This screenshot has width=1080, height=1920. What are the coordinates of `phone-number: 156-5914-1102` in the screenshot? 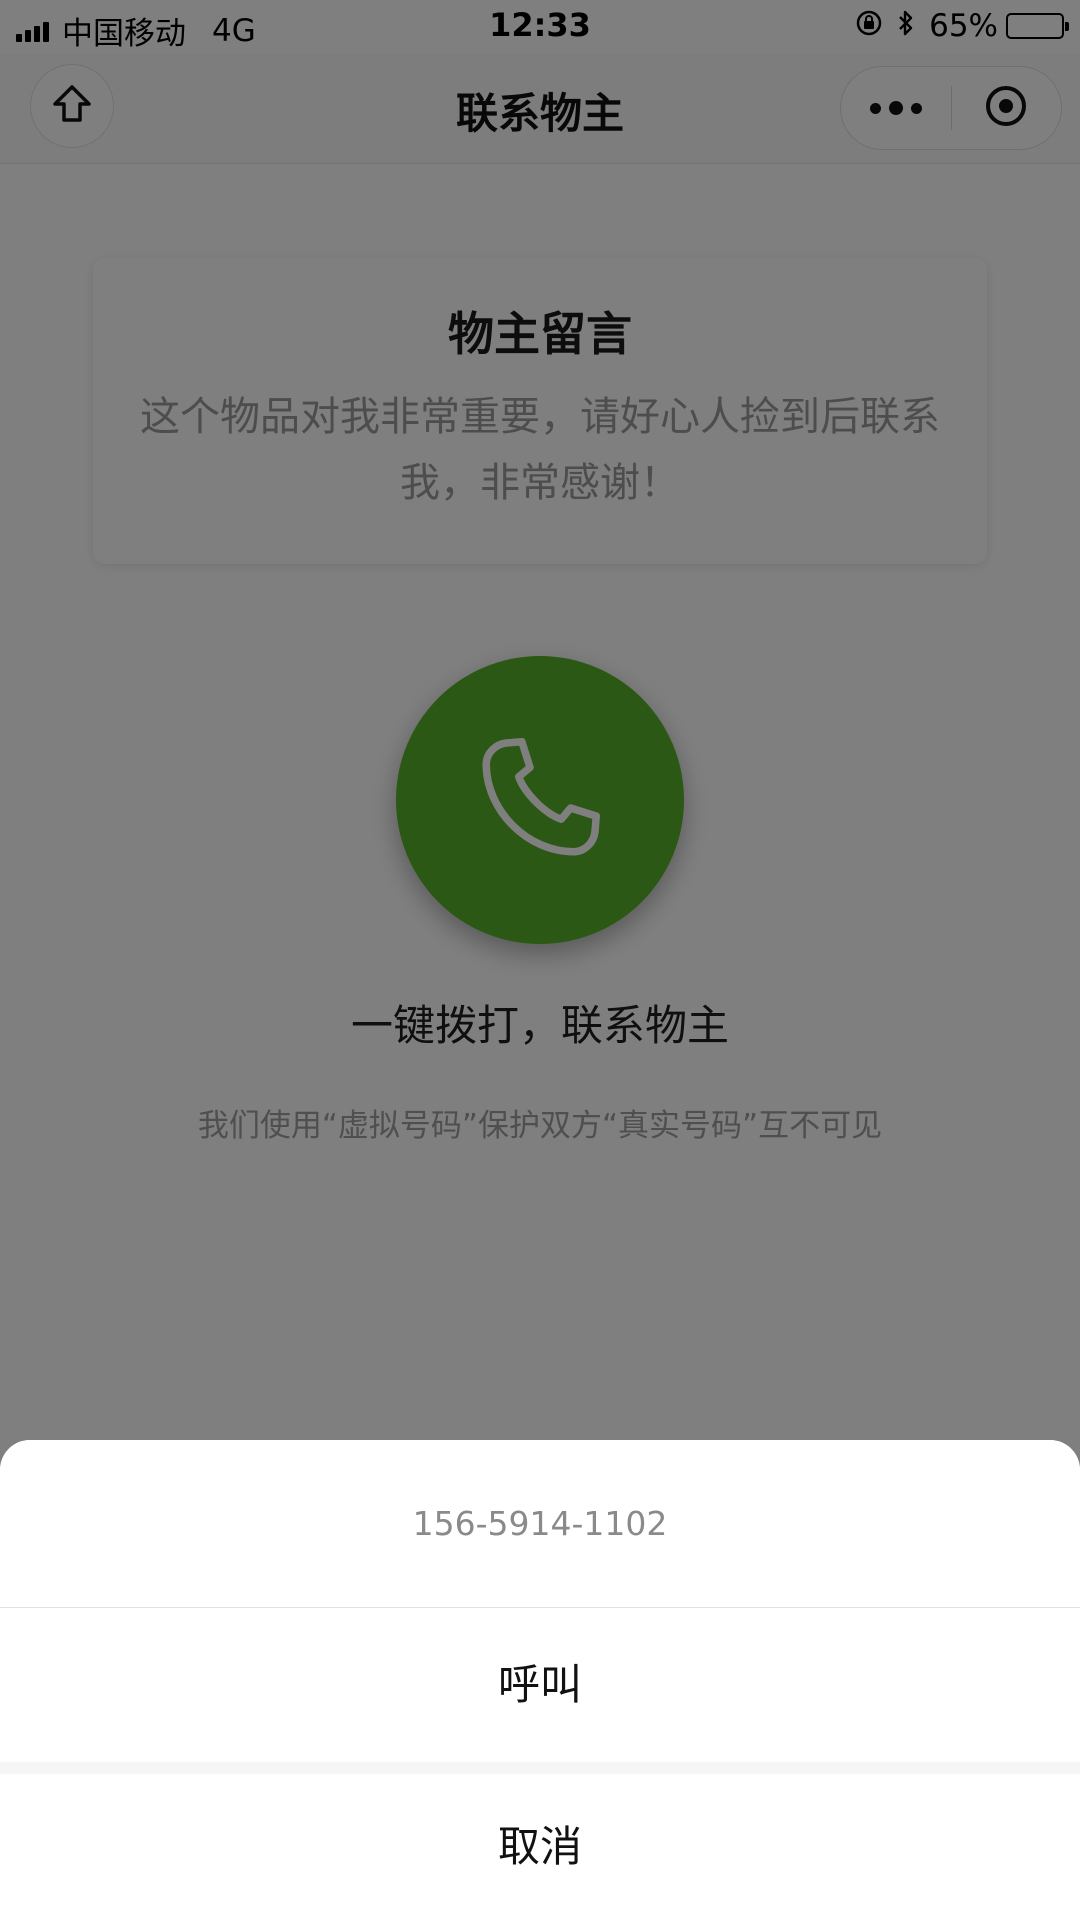 It's located at (540, 1524).